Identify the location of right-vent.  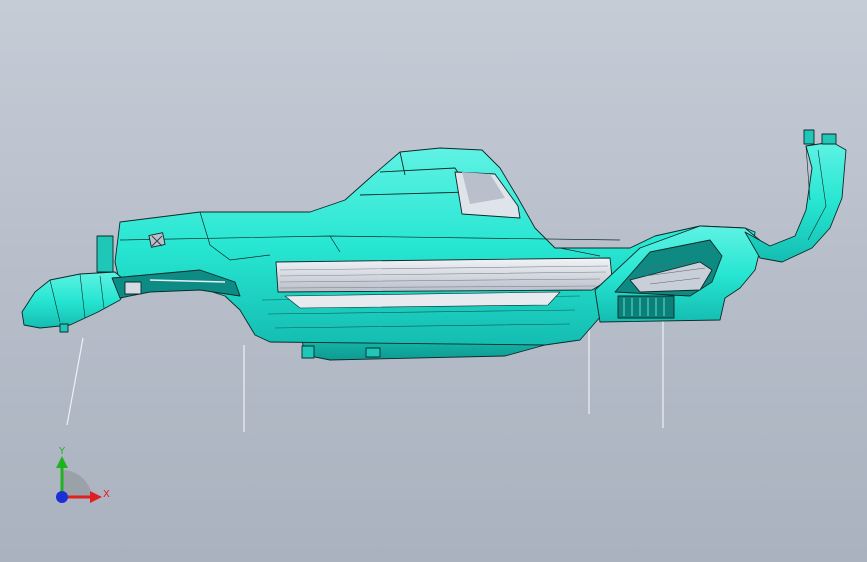
(646, 307).